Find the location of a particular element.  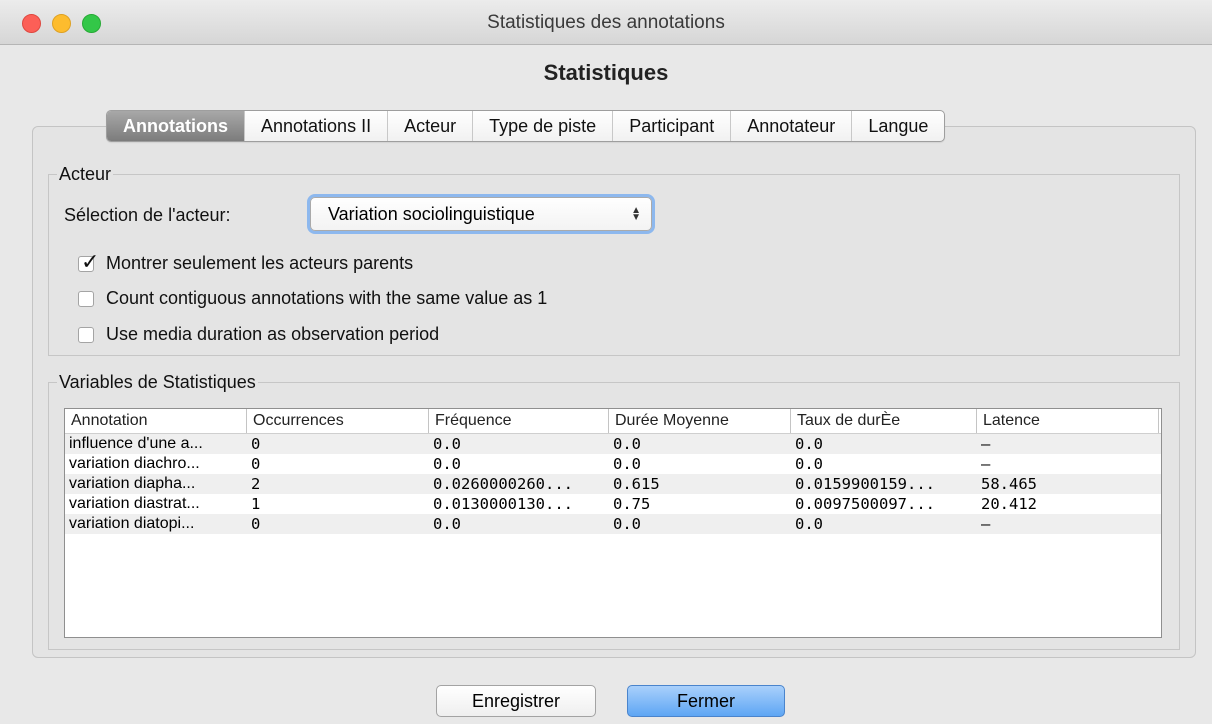

table-cell: 20.412 is located at coordinates (1009, 504).